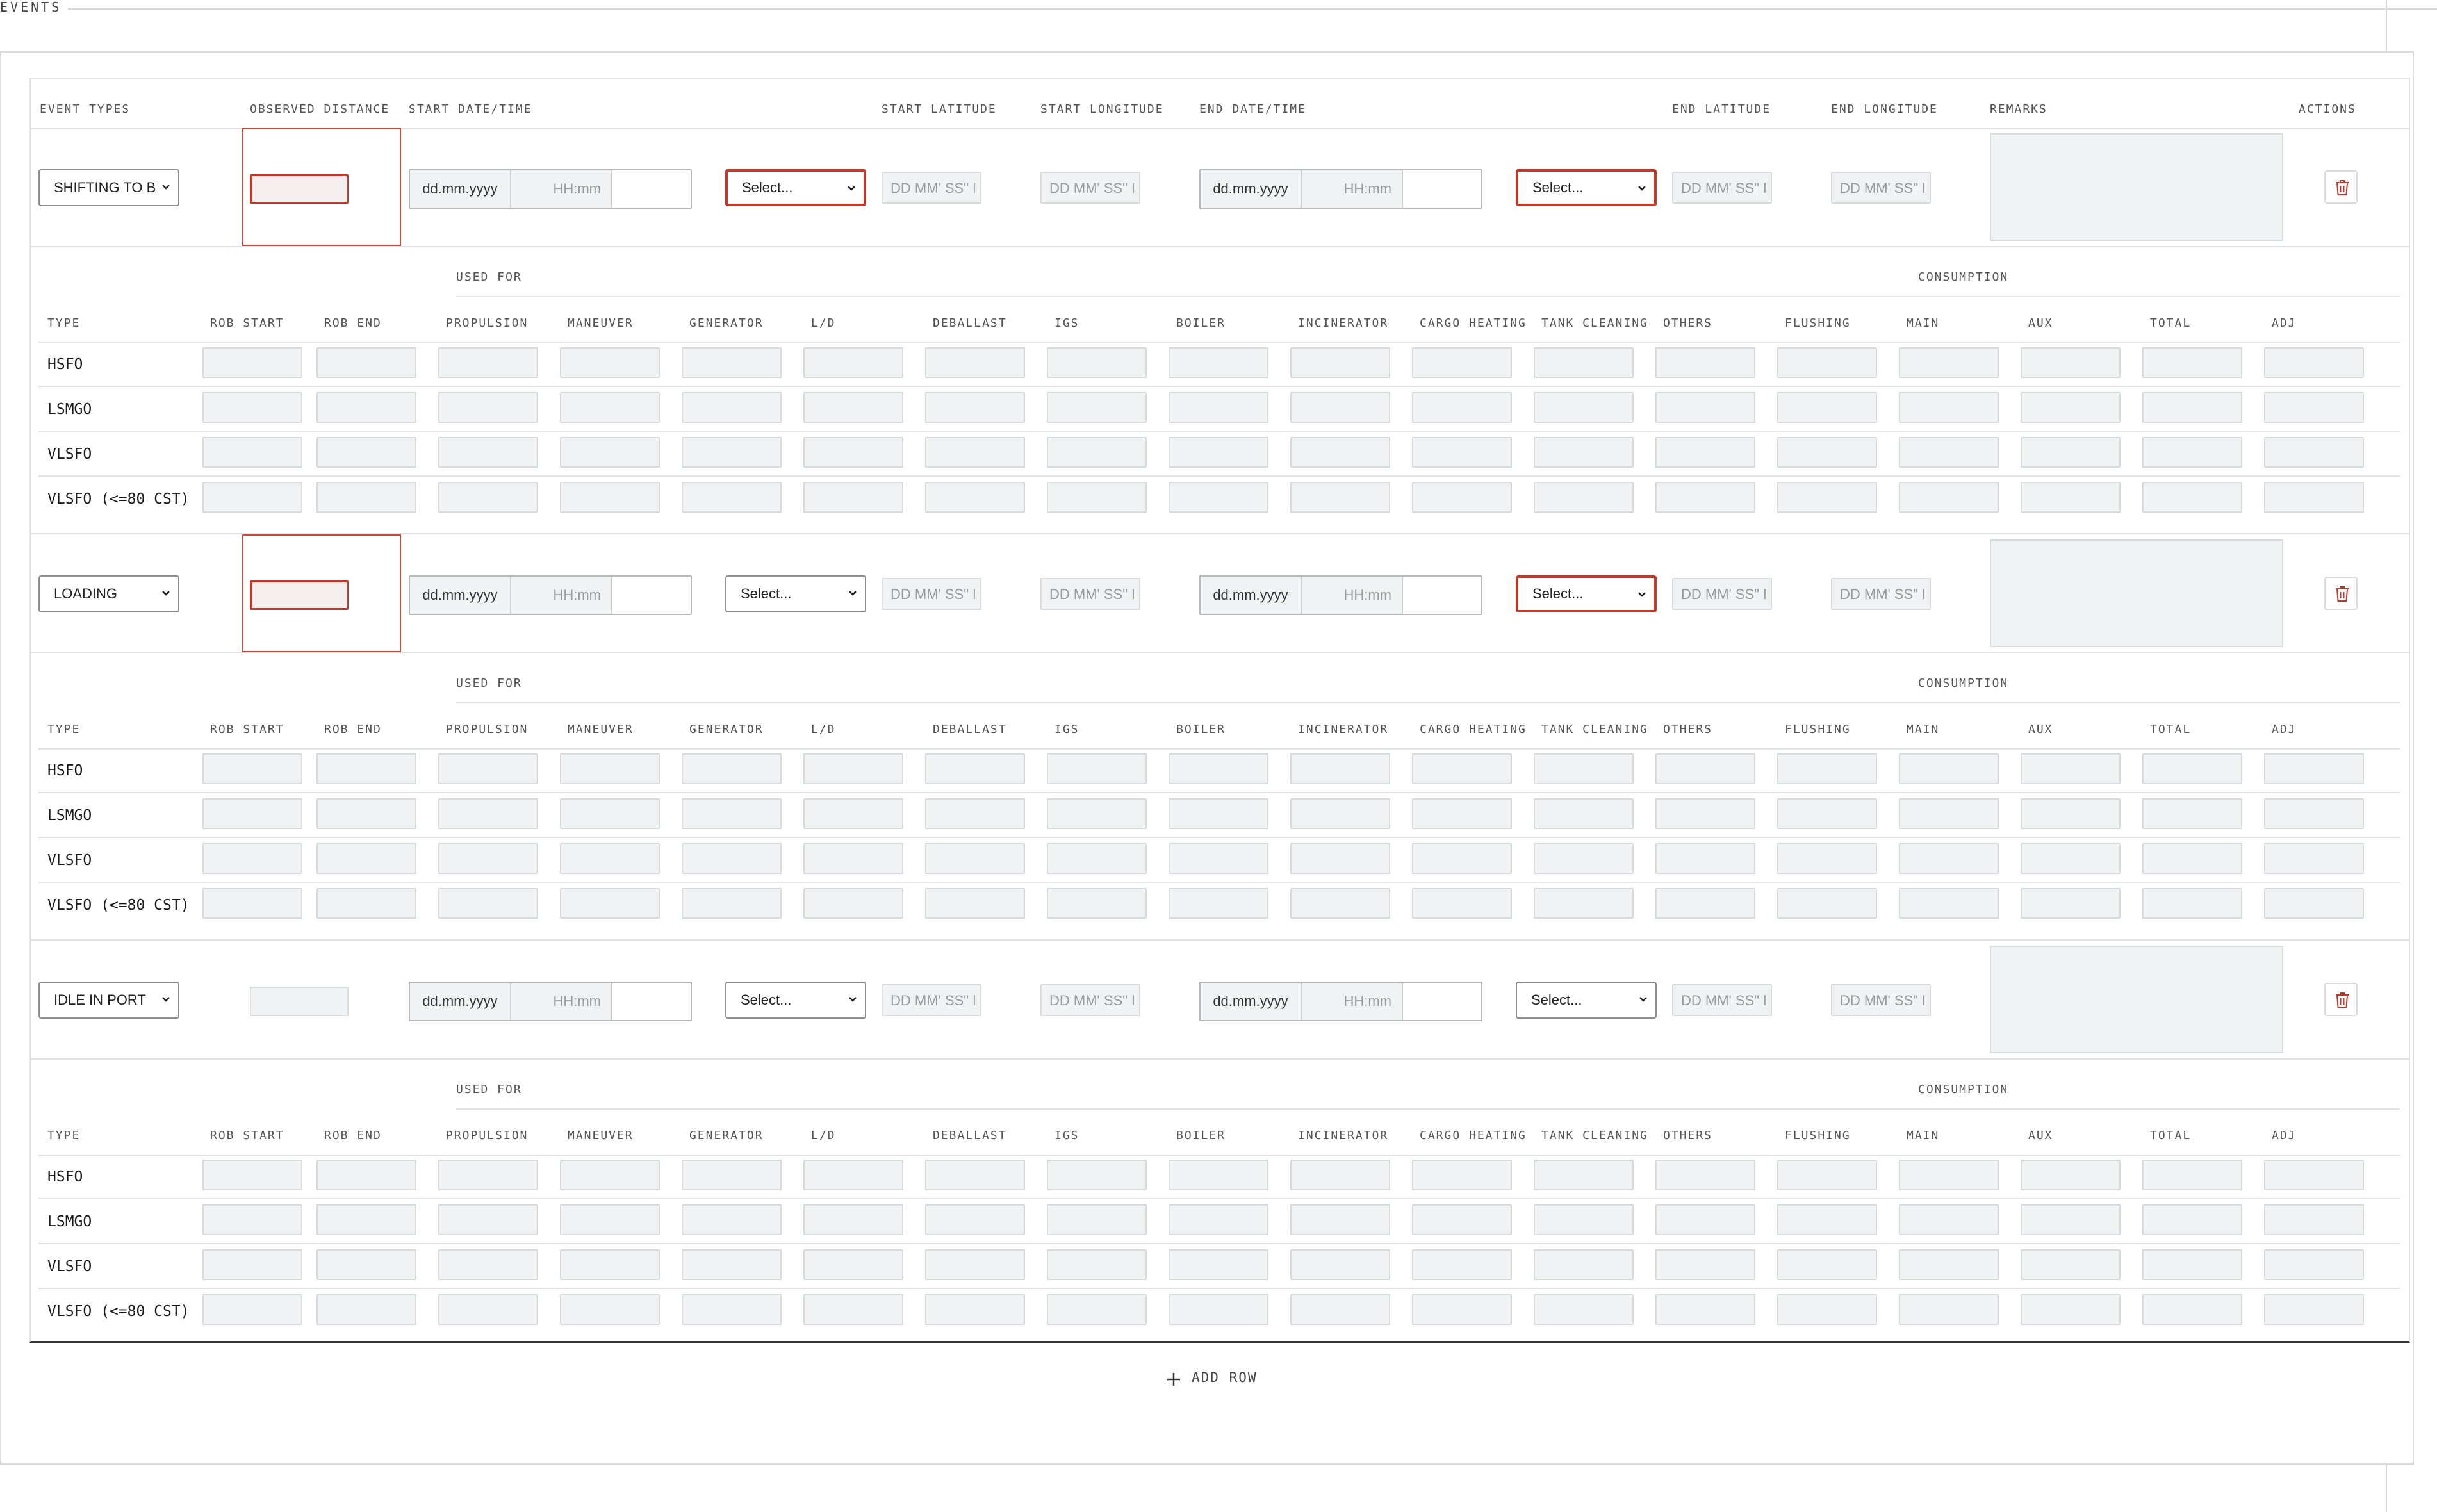 The height and width of the screenshot is (1512, 2437). Describe the element at coordinates (461, 595) in the screenshot. I see `start-date-field: dd.mm.yyyy` at that location.